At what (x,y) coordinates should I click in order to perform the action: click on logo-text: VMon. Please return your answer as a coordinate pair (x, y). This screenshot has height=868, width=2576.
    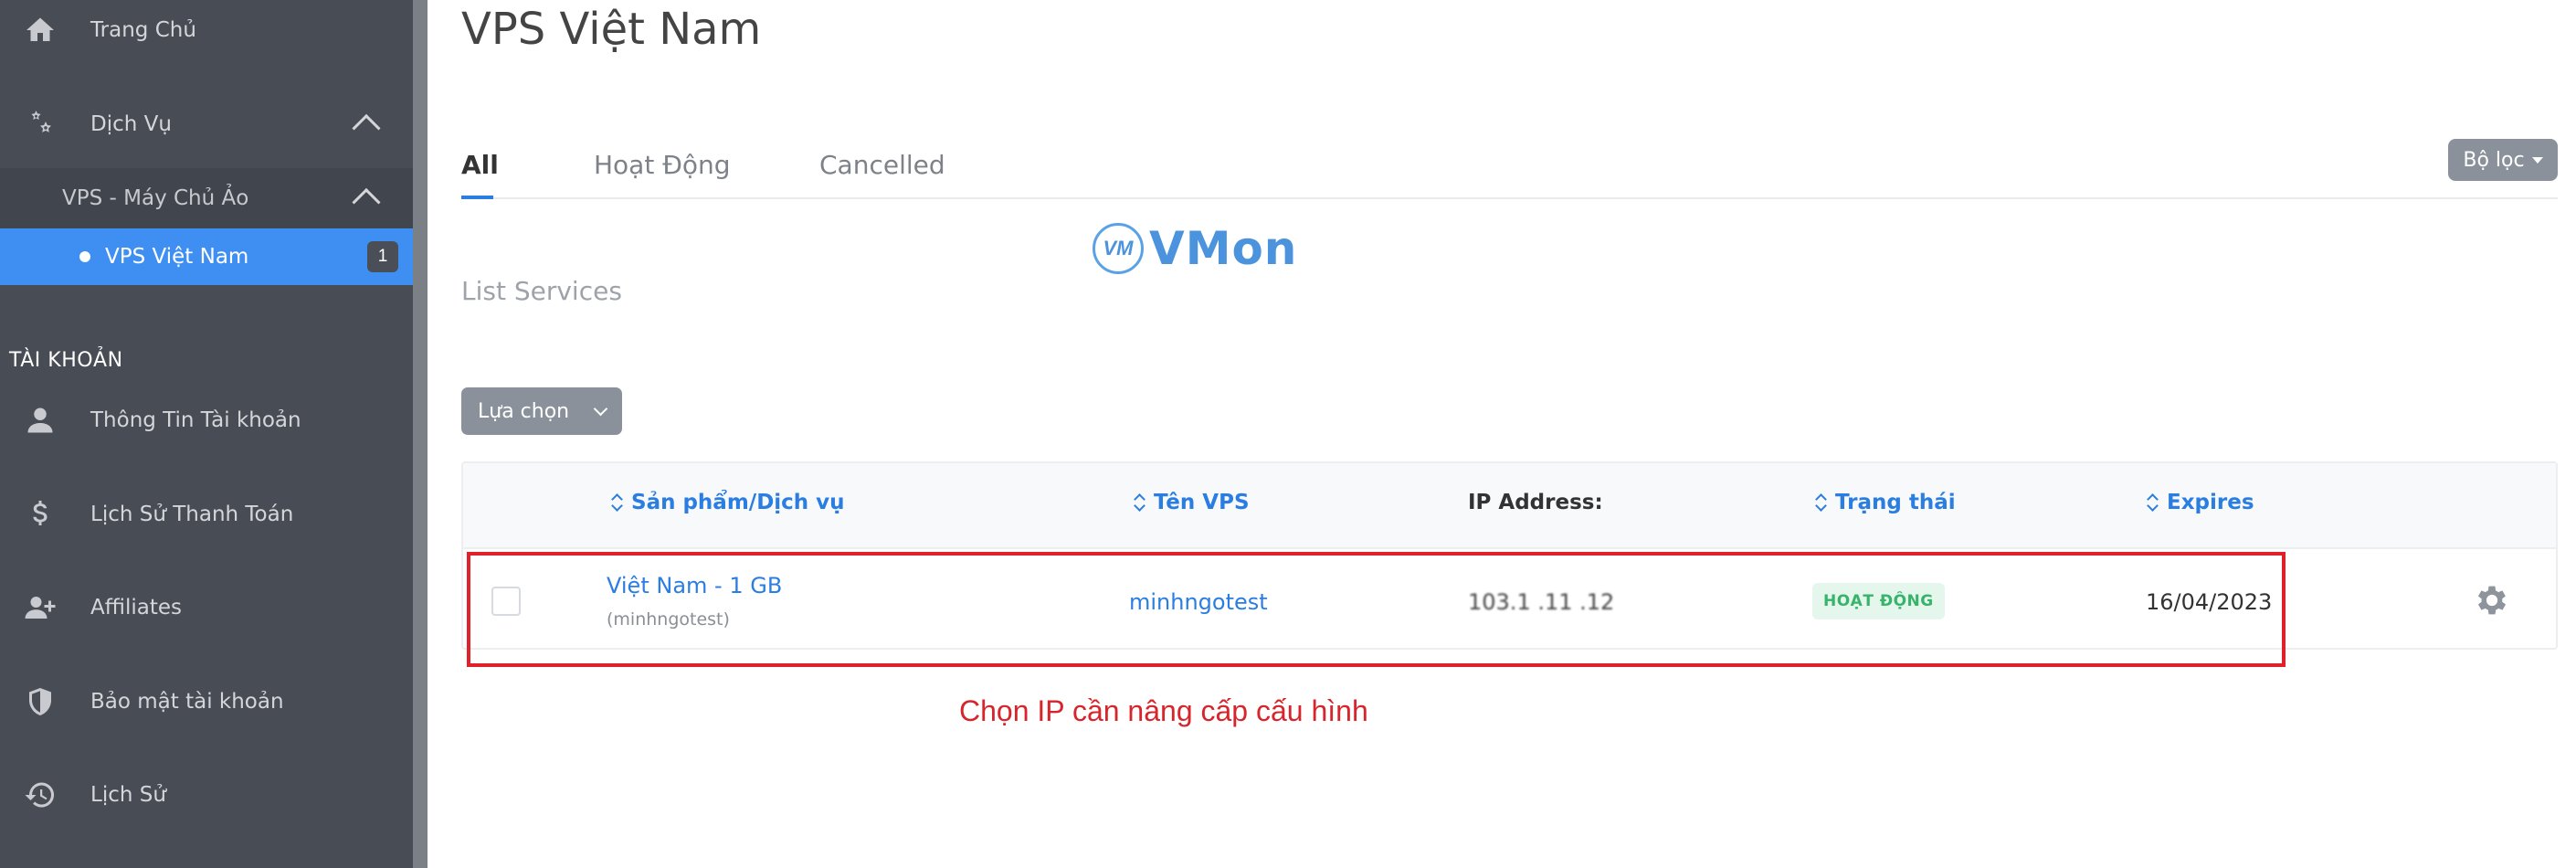
    Looking at the image, I should click on (1223, 248).